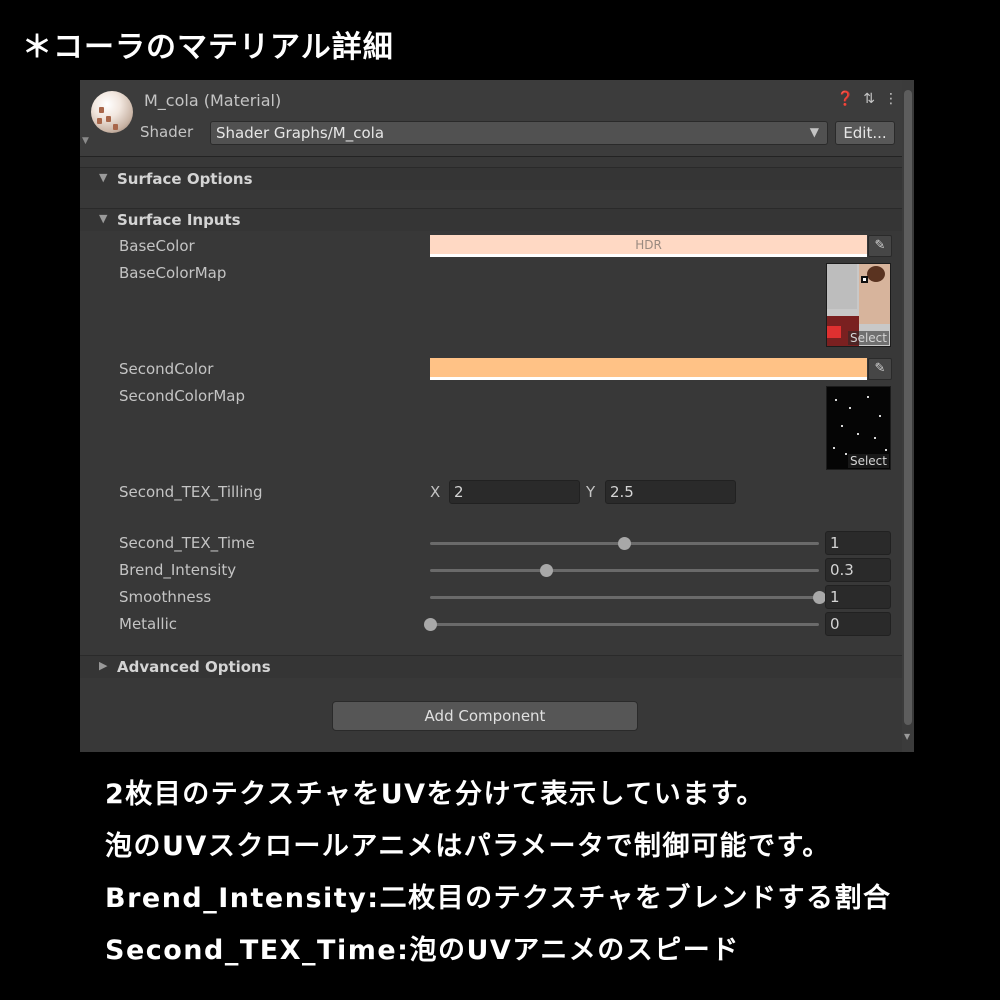 The width and height of the screenshot is (1000, 1000). What do you see at coordinates (300, 133) in the screenshot?
I see `shader-value: Shader Graphs/M_cola` at bounding box center [300, 133].